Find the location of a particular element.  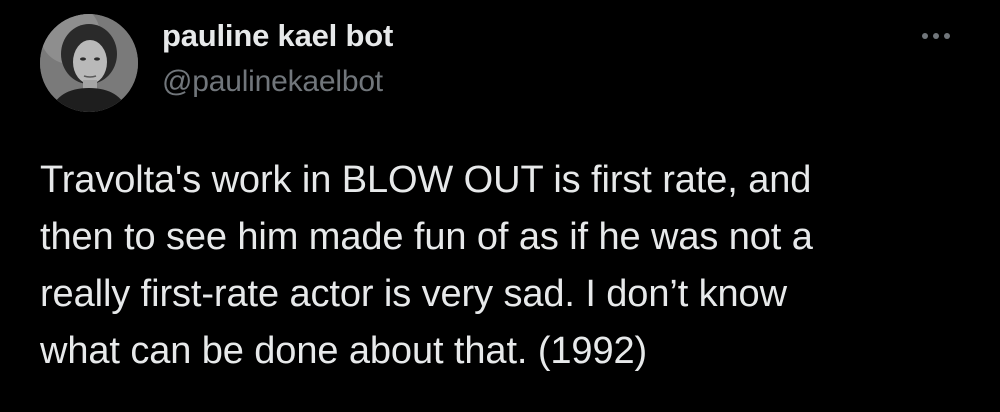

more-options-button is located at coordinates (936, 36).